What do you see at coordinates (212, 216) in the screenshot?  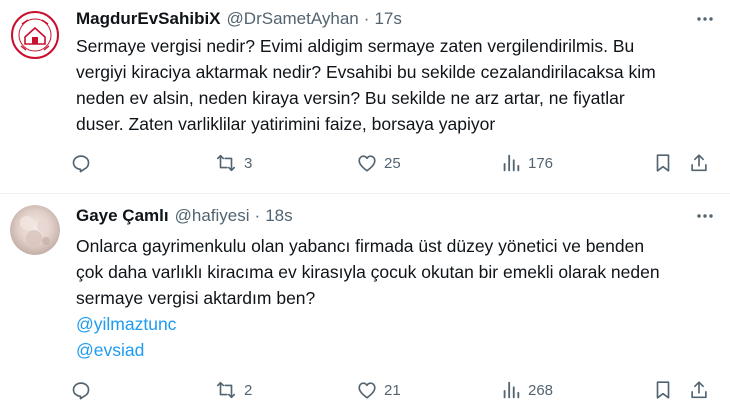 I see `user-handle: @hafiyesi` at bounding box center [212, 216].